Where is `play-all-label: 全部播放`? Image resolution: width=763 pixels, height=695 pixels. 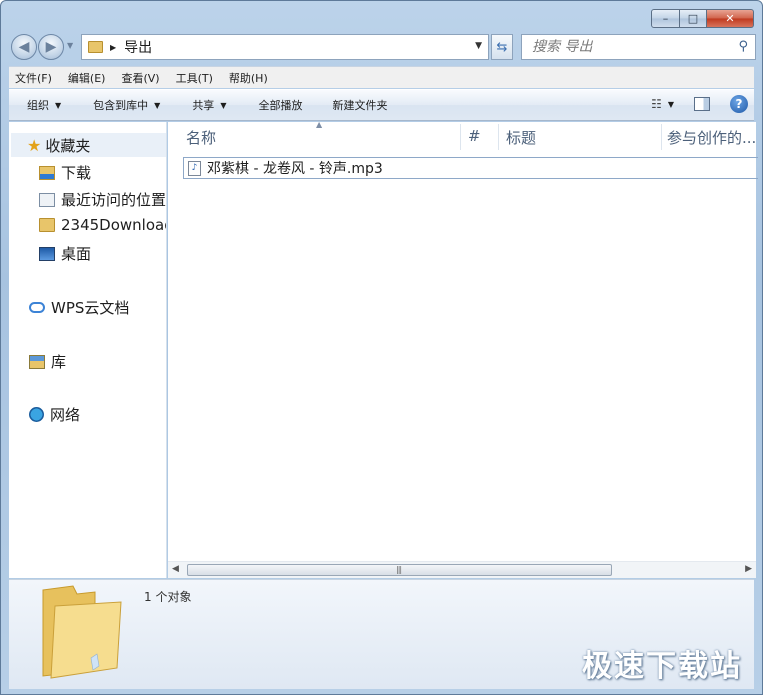 play-all-label: 全部播放 is located at coordinates (280, 105).